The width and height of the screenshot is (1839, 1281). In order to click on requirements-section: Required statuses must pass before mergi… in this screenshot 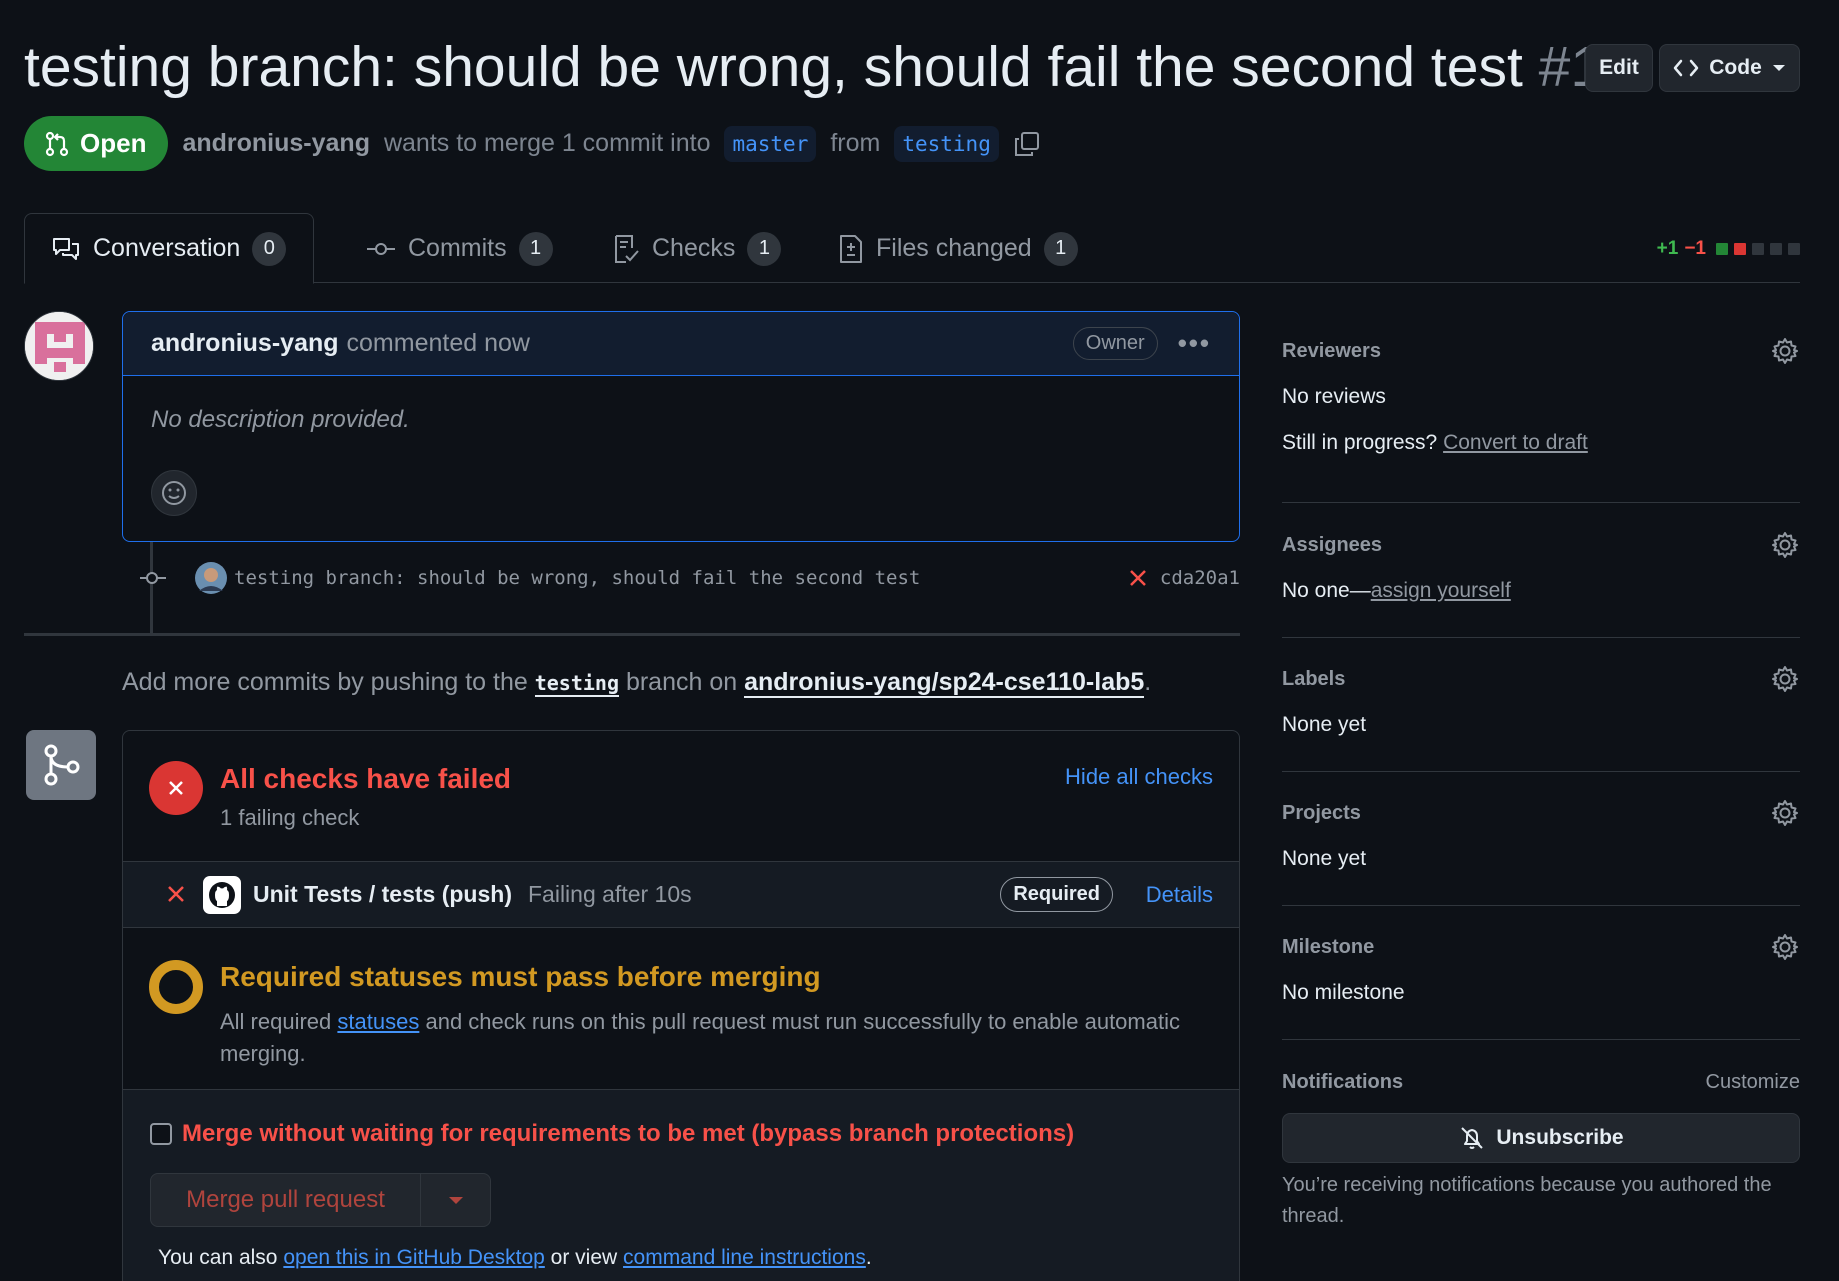, I will do `click(681, 1009)`.